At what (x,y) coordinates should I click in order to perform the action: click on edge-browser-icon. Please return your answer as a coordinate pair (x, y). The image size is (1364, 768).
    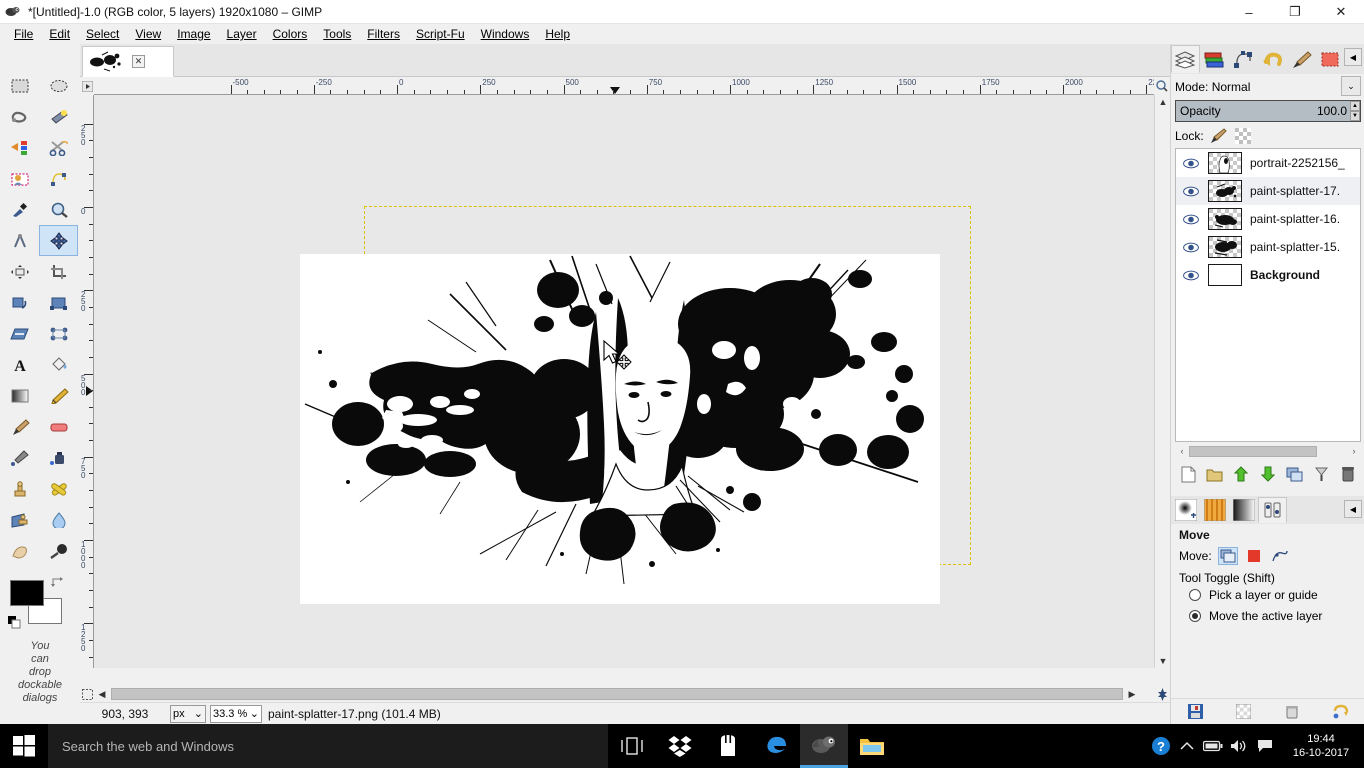
    Looking at the image, I should click on (776, 746).